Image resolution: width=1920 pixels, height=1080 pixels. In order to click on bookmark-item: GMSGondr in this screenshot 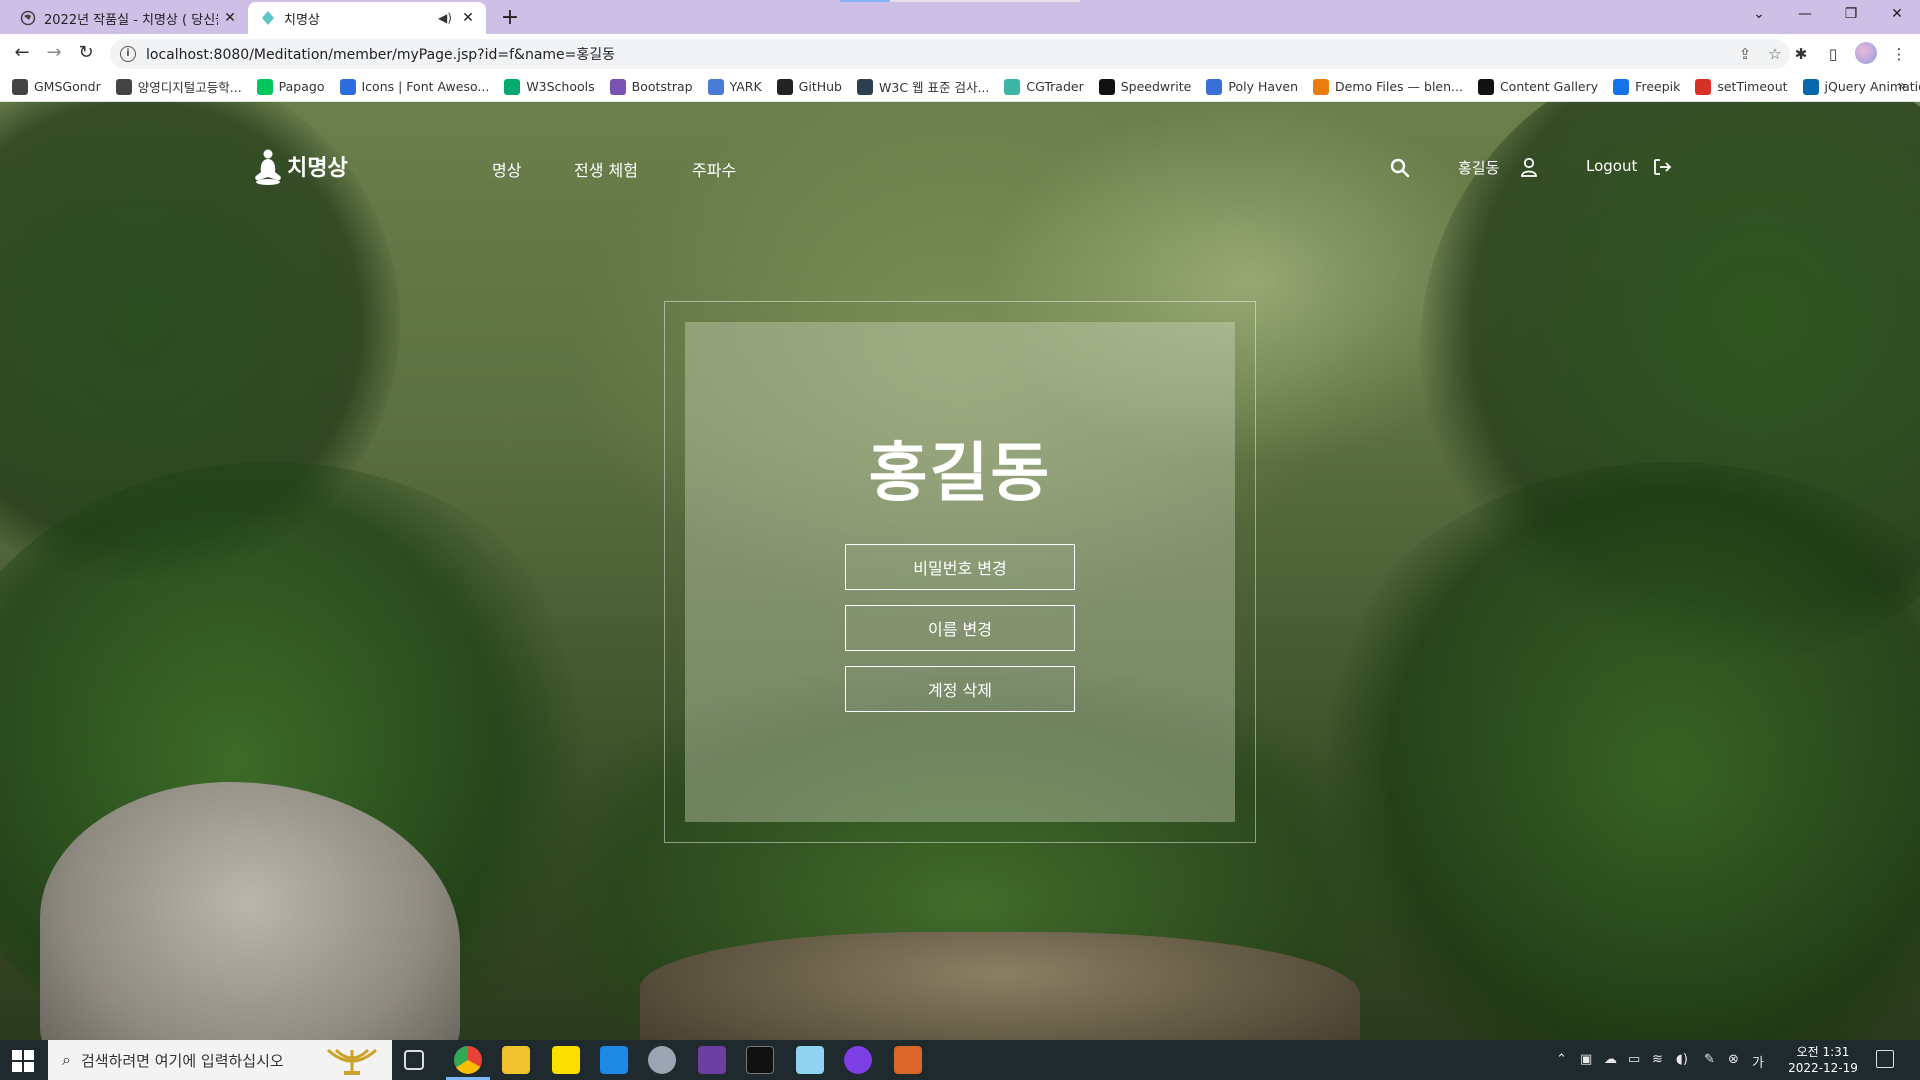, I will do `click(56, 86)`.